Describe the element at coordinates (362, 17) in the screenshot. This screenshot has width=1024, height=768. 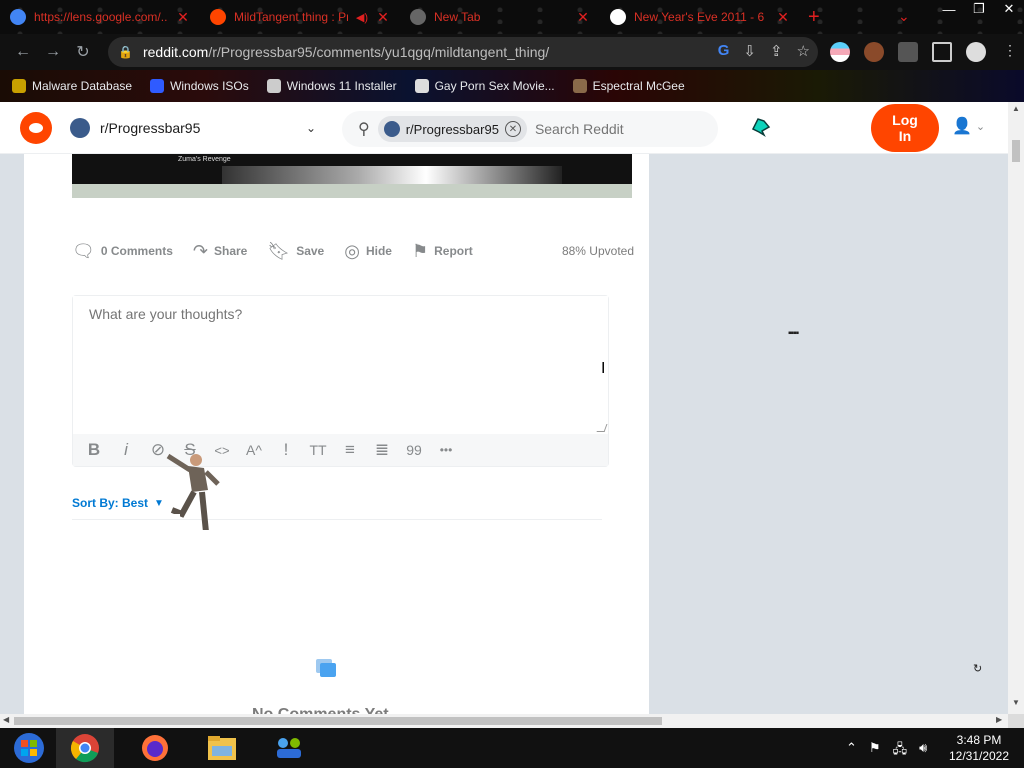
I see `speaker-icon: ◀)` at that location.